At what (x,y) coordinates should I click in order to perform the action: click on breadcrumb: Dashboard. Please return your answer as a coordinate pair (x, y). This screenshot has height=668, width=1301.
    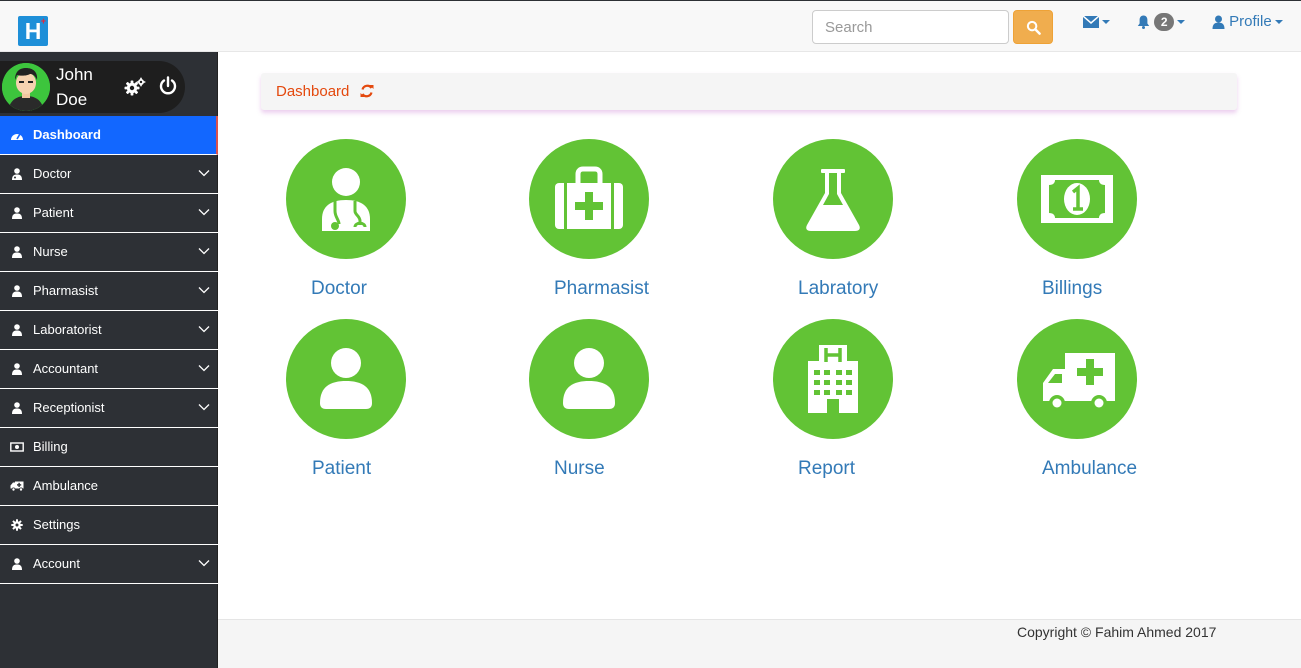
    Looking at the image, I should click on (749, 91).